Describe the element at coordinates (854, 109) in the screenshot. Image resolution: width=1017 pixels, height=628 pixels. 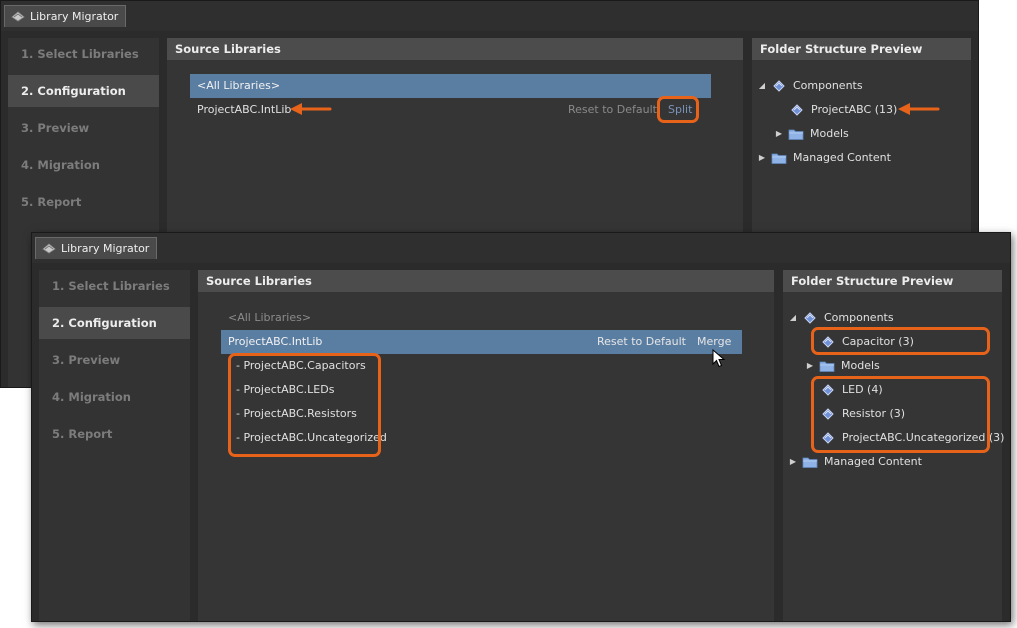
I see `tree-label: ProjectABC (13)` at that location.